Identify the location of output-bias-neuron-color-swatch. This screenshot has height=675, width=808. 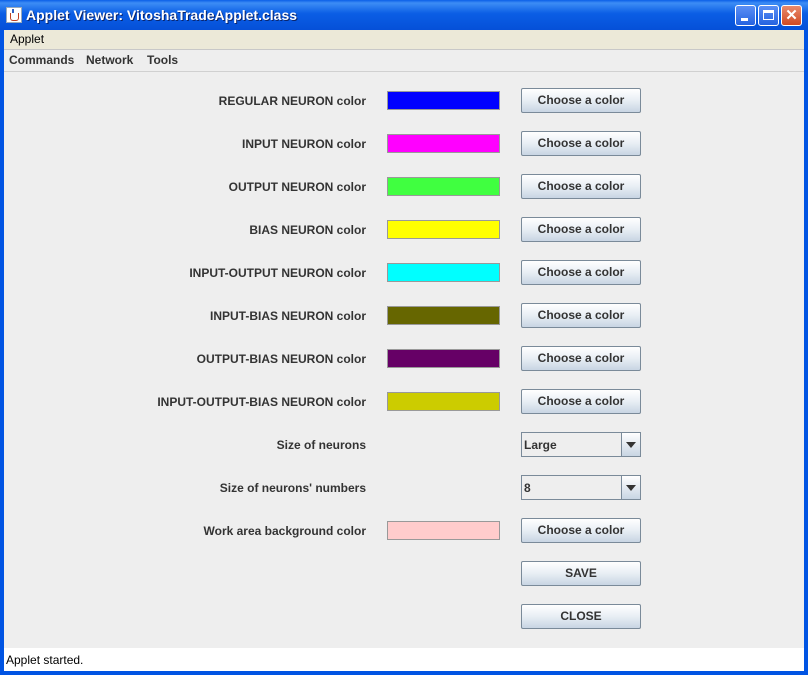
(443, 358).